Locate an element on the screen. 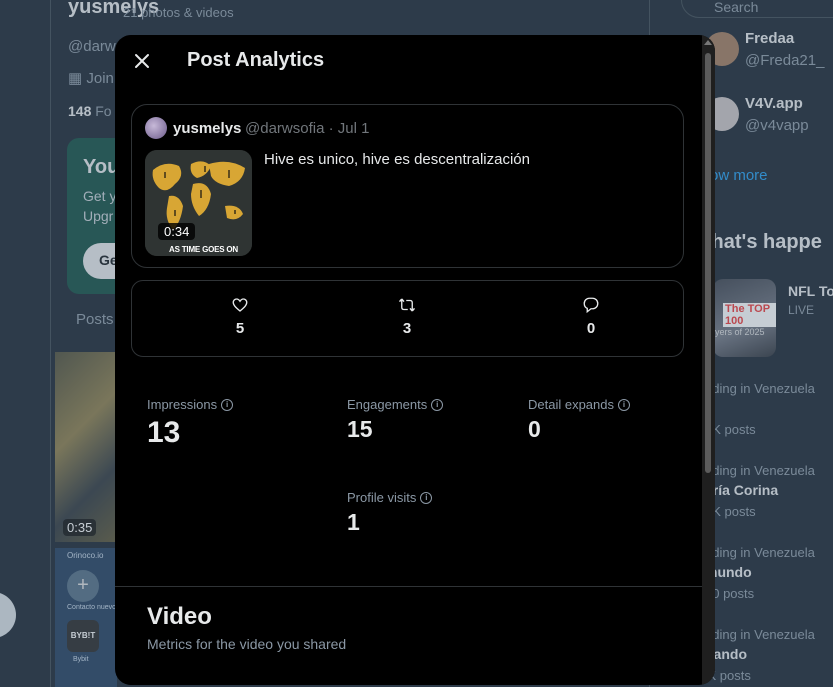 The width and height of the screenshot is (833, 687). avatar is located at coordinates (156, 128).